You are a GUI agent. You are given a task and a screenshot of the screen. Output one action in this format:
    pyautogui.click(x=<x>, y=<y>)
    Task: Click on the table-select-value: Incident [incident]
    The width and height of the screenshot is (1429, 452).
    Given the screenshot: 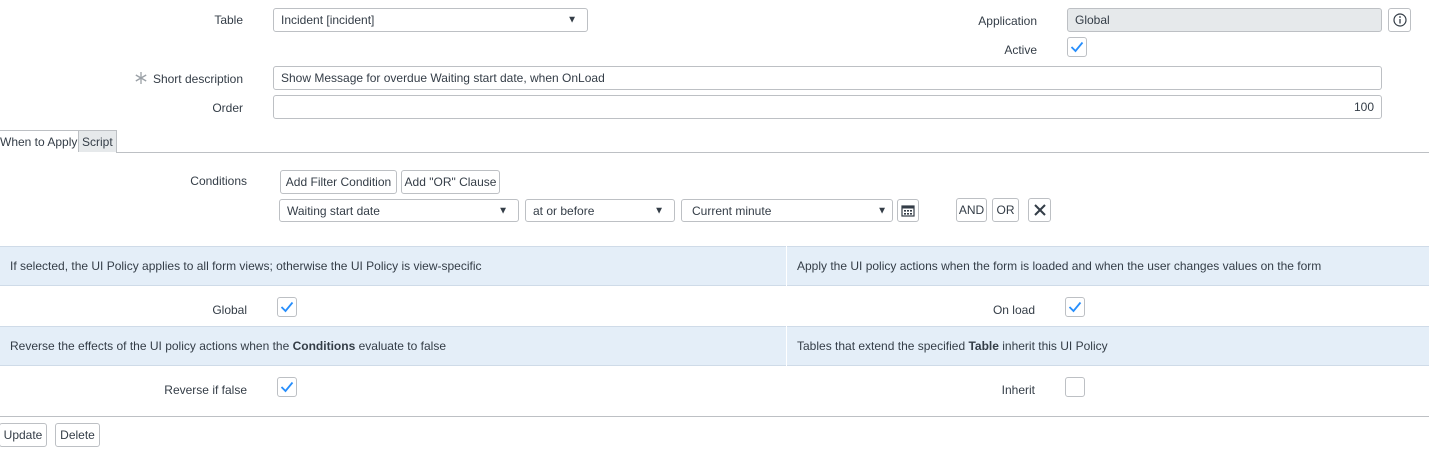 What is the action you would take?
    pyautogui.click(x=328, y=20)
    